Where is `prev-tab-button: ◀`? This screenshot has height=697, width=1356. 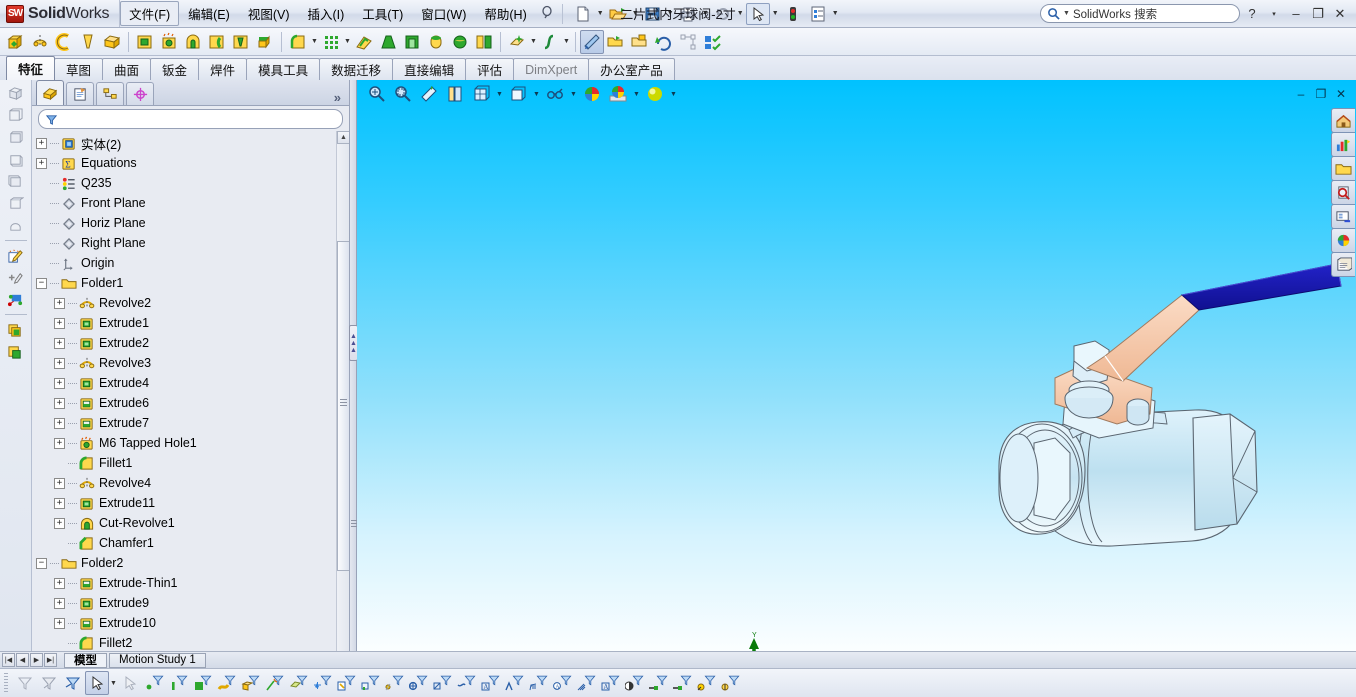 prev-tab-button: ◀ is located at coordinates (22, 660).